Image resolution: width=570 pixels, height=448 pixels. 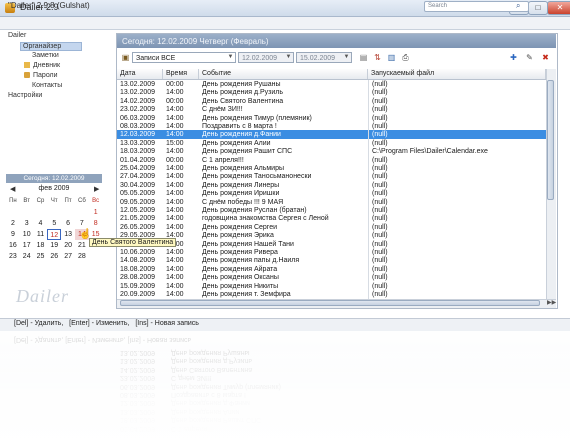 What do you see at coordinates (47, 65) in the screenshot?
I see `nav-item-label: Дневник` at bounding box center [47, 65].